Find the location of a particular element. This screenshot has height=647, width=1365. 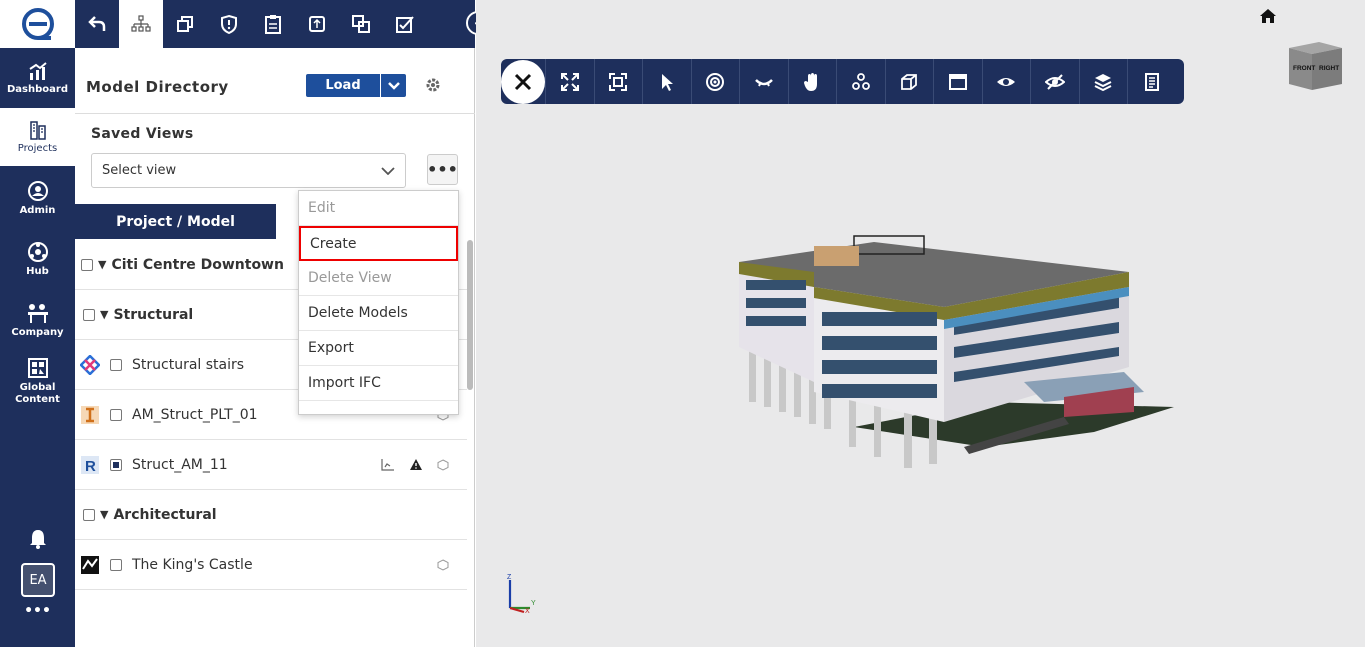

fullscreen-button is located at coordinates (569, 81).